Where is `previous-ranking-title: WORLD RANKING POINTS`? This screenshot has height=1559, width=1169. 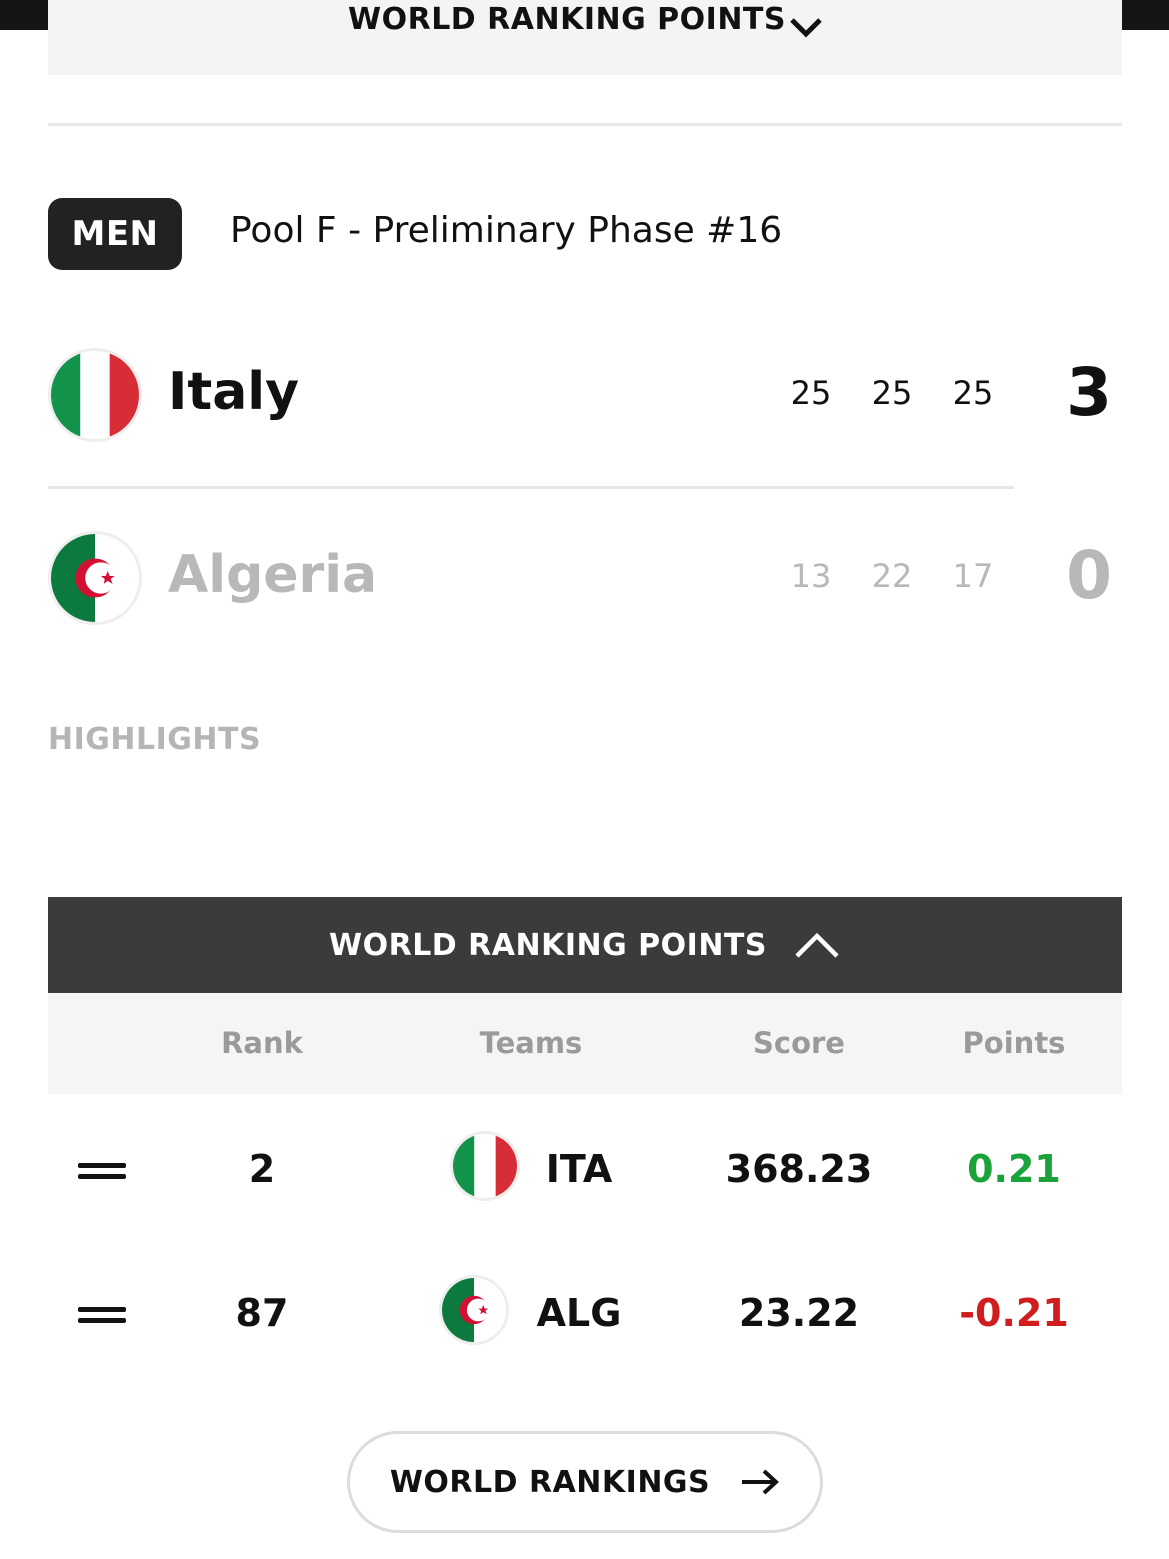
previous-ranking-title: WORLD RANKING POINTS is located at coordinates (567, 19).